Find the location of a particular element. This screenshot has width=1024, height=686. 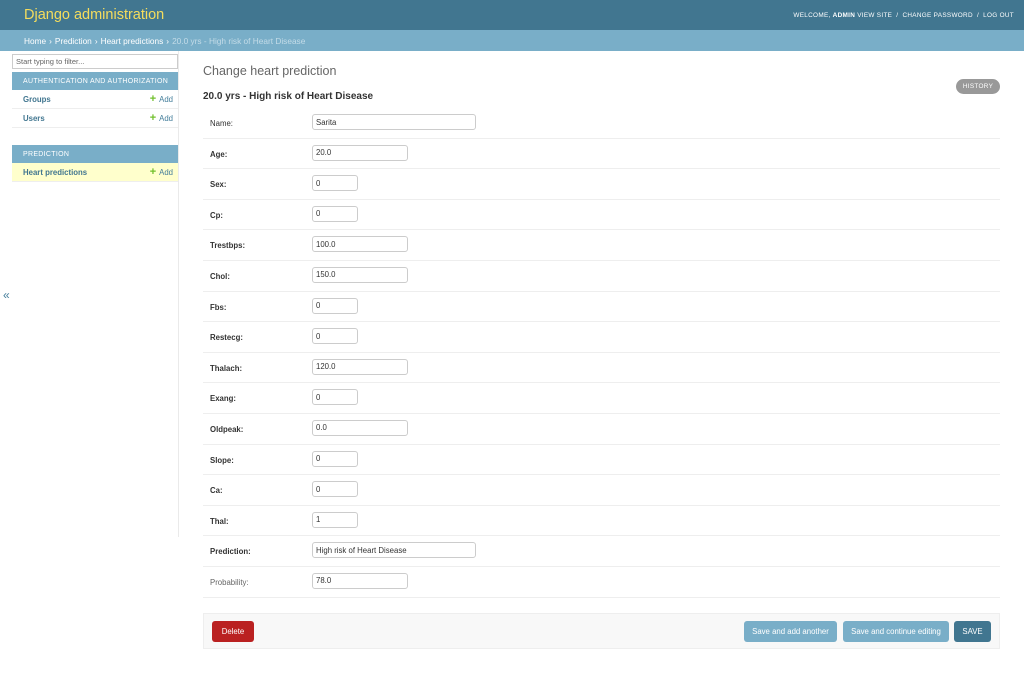

save-and-continue-button: Save and continue editing is located at coordinates (896, 631).